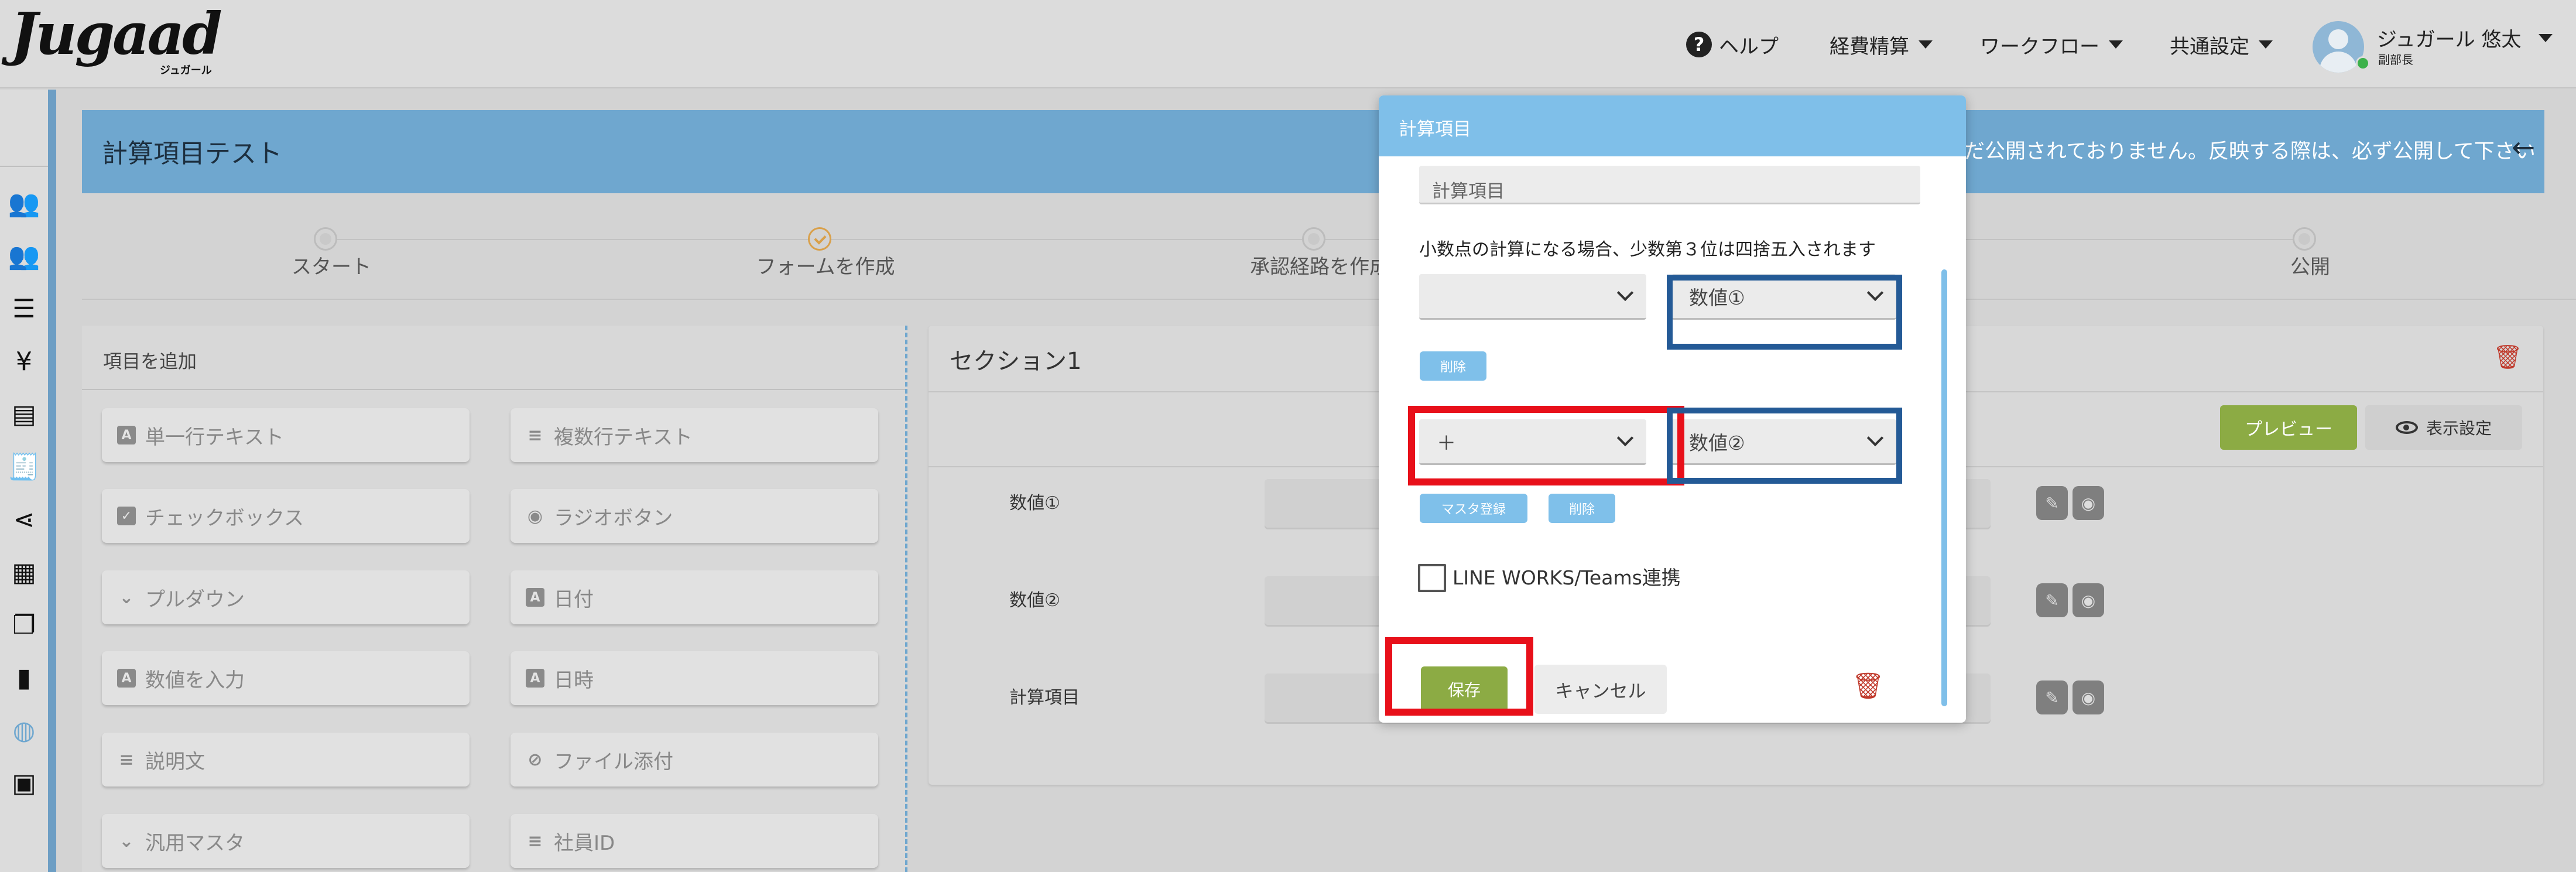 The image size is (2576, 872). Describe the element at coordinates (819, 239) in the screenshot. I see `step-form-dot` at that location.